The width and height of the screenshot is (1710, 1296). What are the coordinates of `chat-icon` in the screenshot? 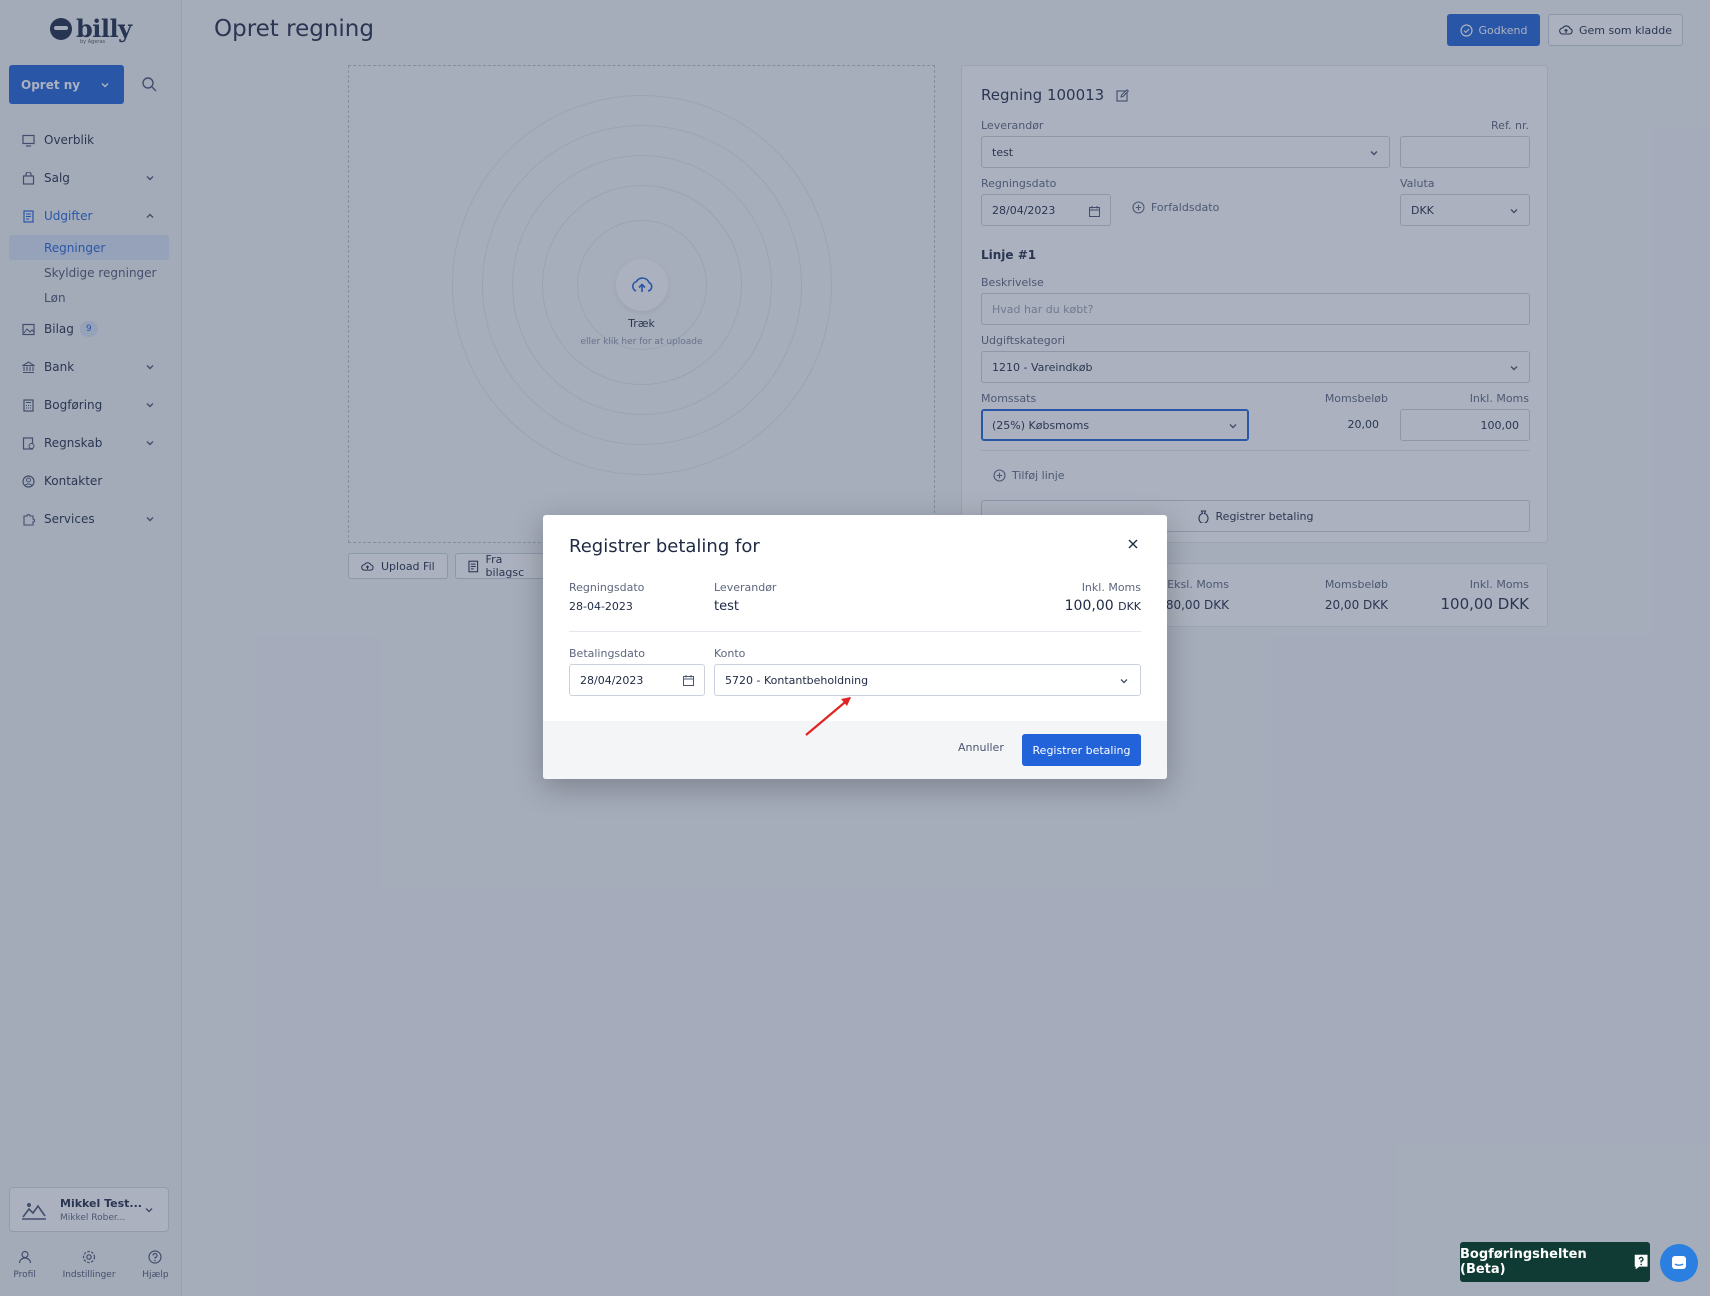 It's located at (1679, 1262).